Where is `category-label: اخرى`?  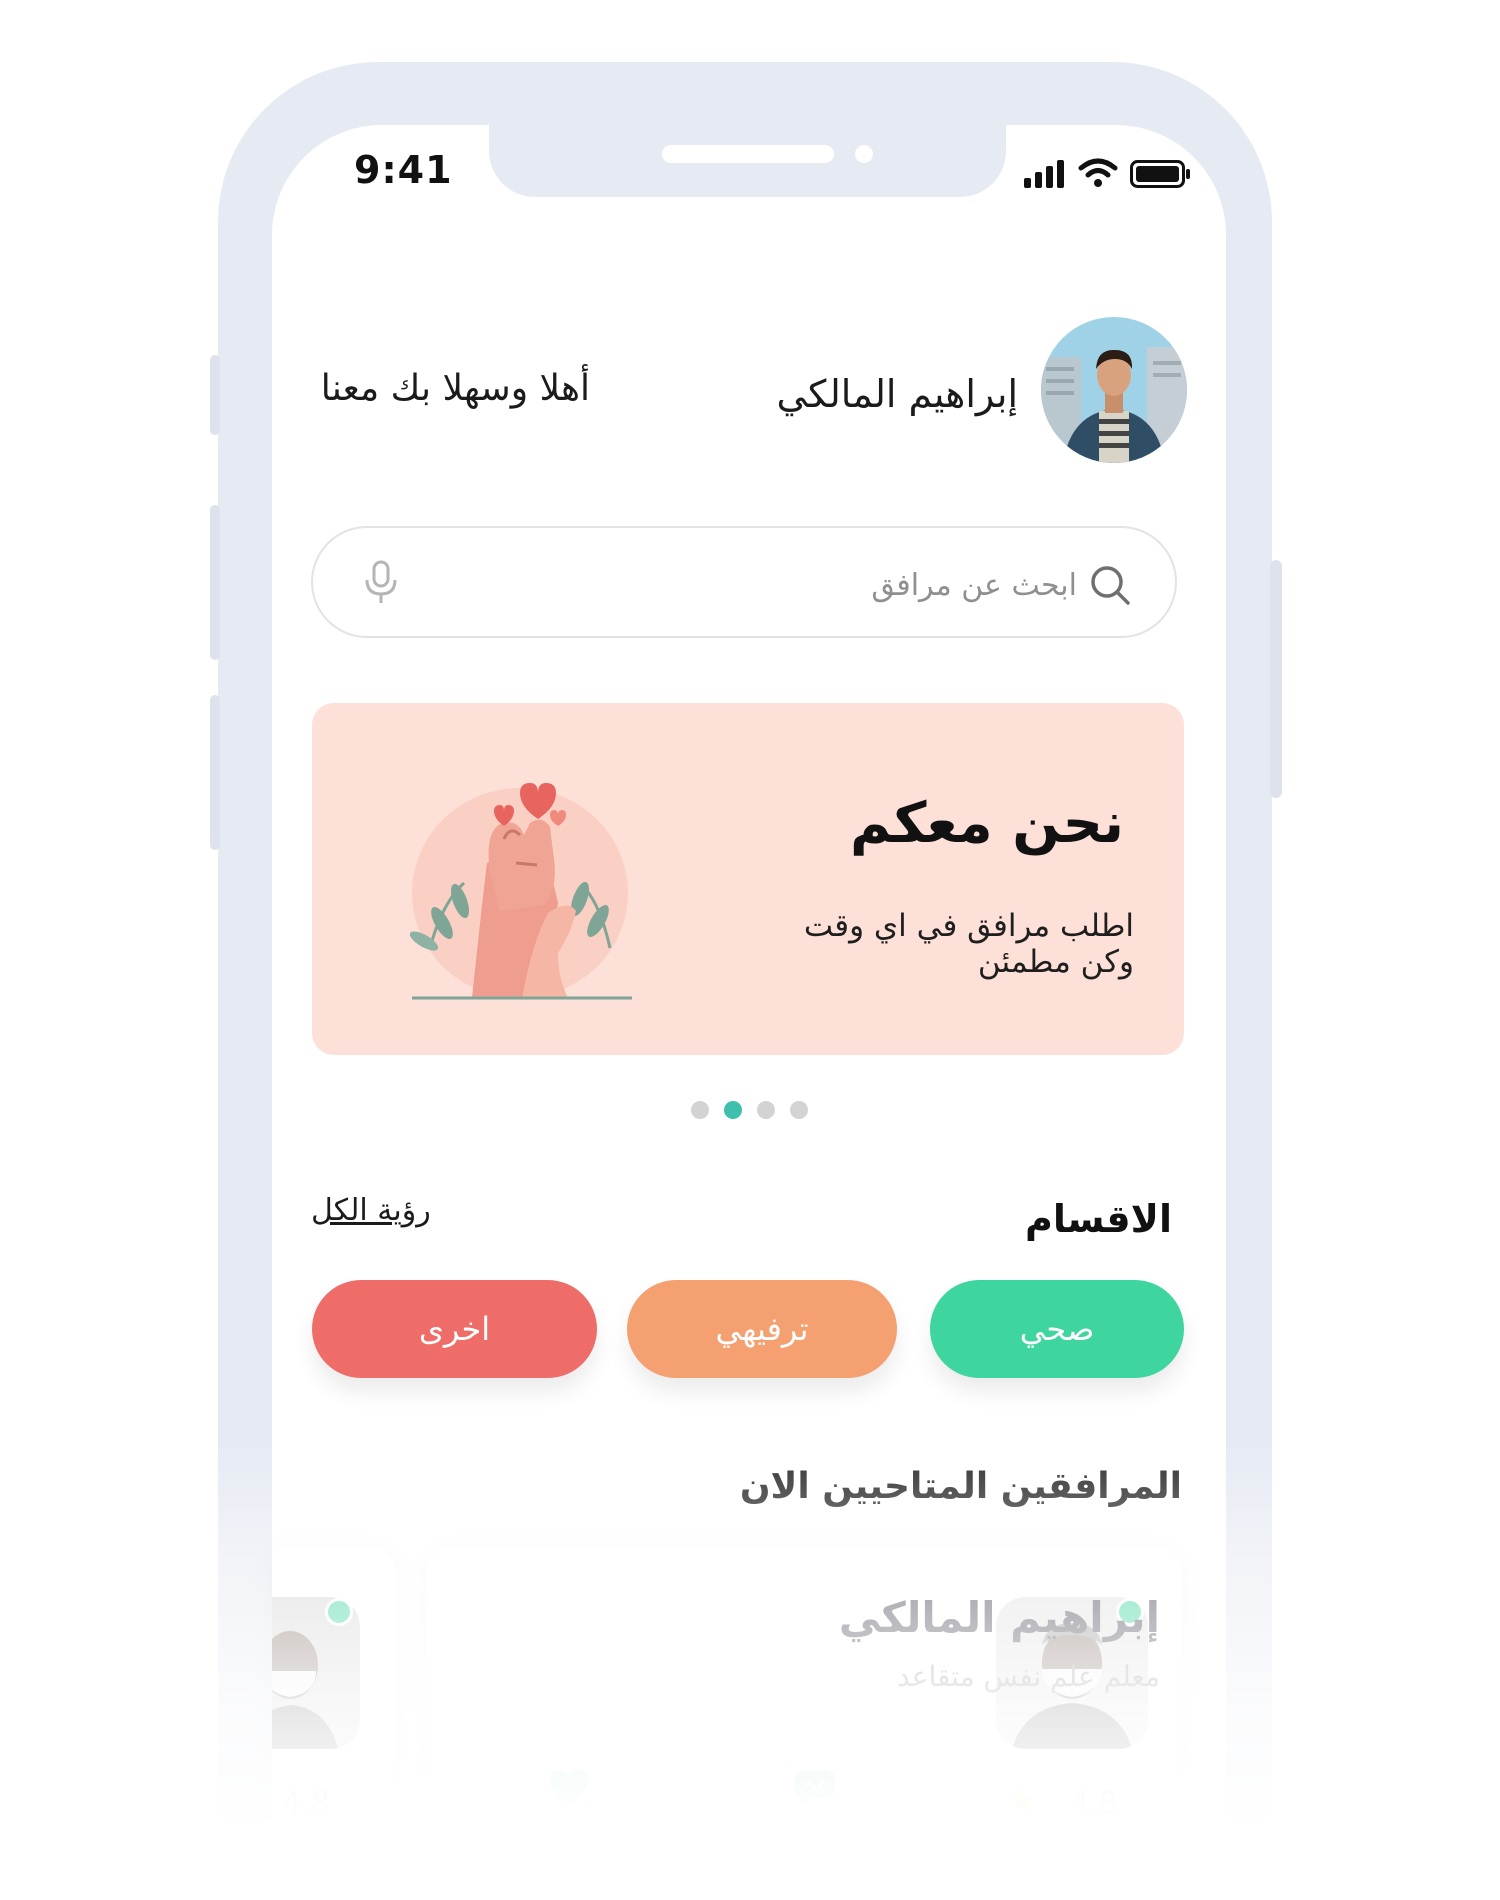
category-label: اخرى is located at coordinates (454, 1329).